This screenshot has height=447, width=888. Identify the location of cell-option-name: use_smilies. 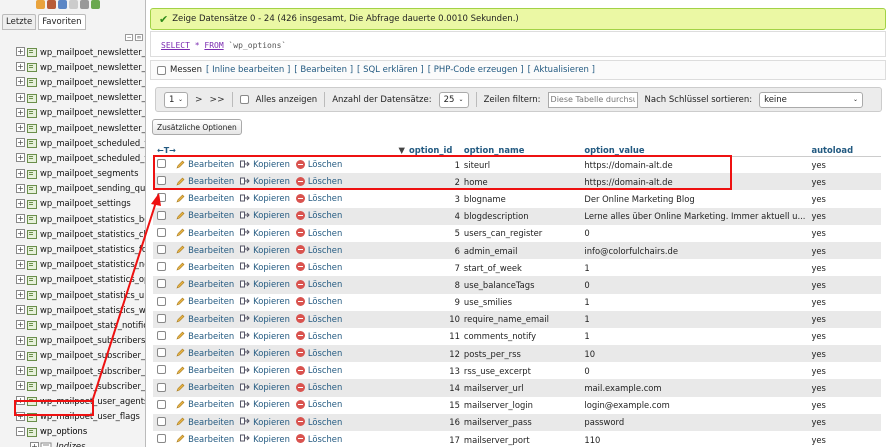
(524, 302).